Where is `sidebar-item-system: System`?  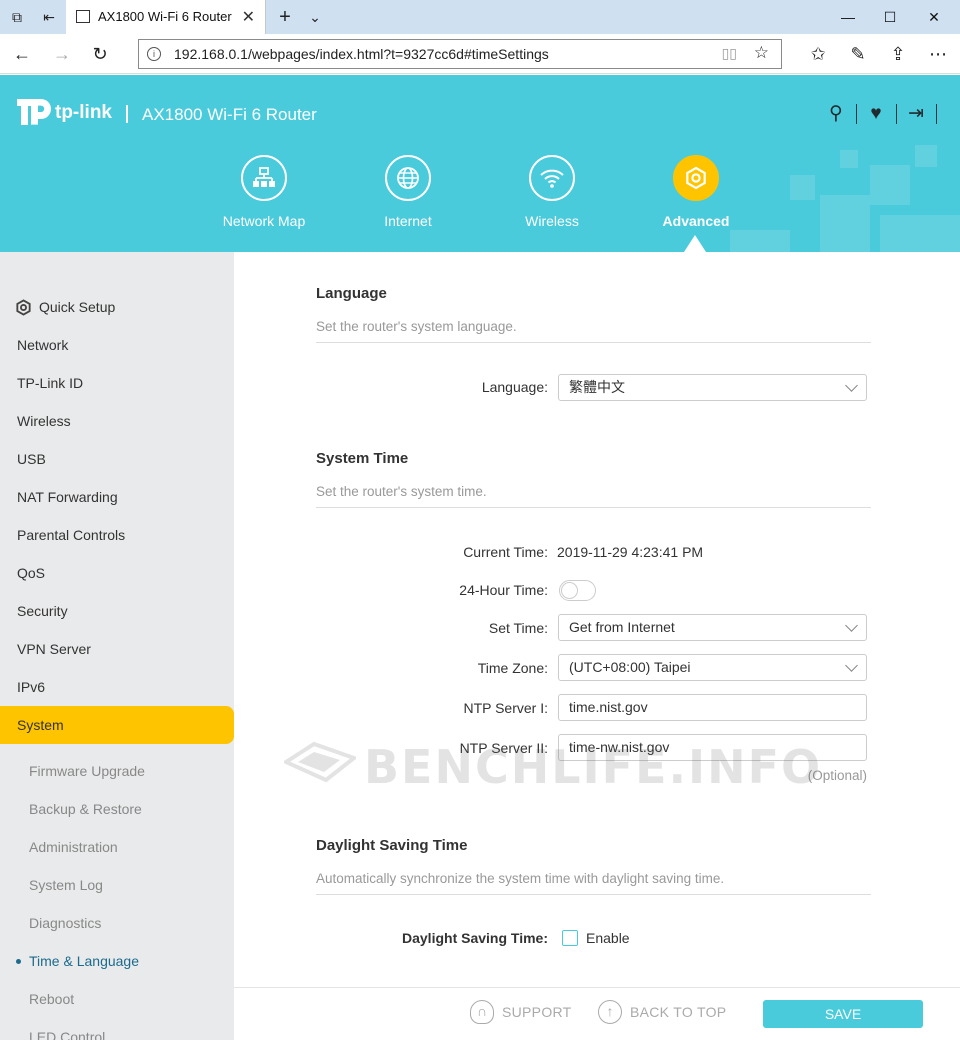
sidebar-item-system: System is located at coordinates (117, 725).